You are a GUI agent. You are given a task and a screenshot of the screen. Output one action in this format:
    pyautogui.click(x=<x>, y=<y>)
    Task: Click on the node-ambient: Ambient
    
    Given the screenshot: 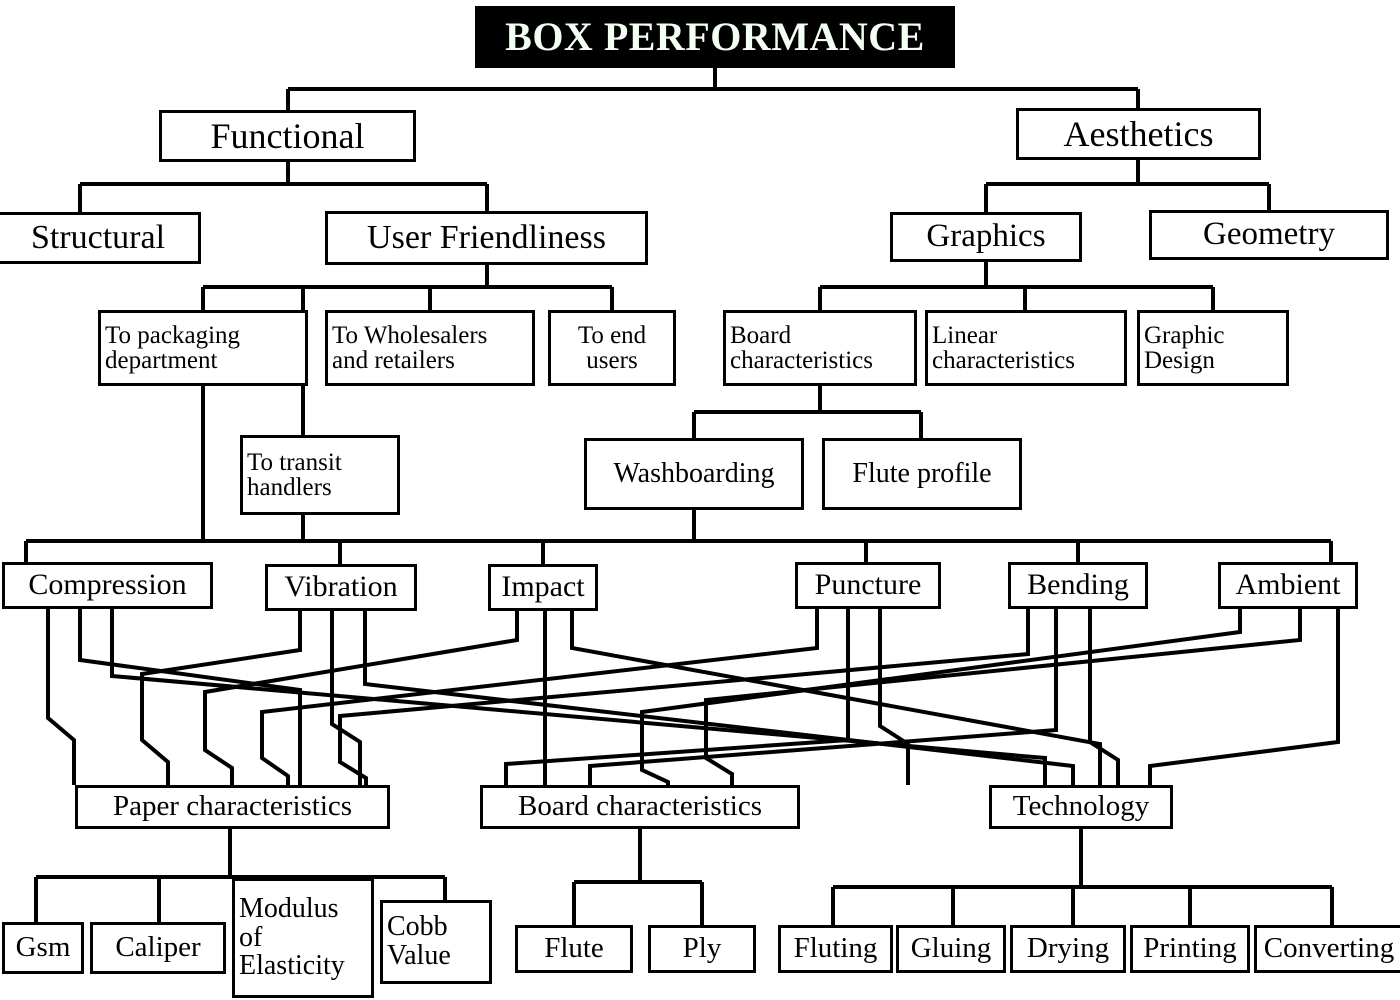 What is the action you would take?
    pyautogui.click(x=1288, y=585)
    